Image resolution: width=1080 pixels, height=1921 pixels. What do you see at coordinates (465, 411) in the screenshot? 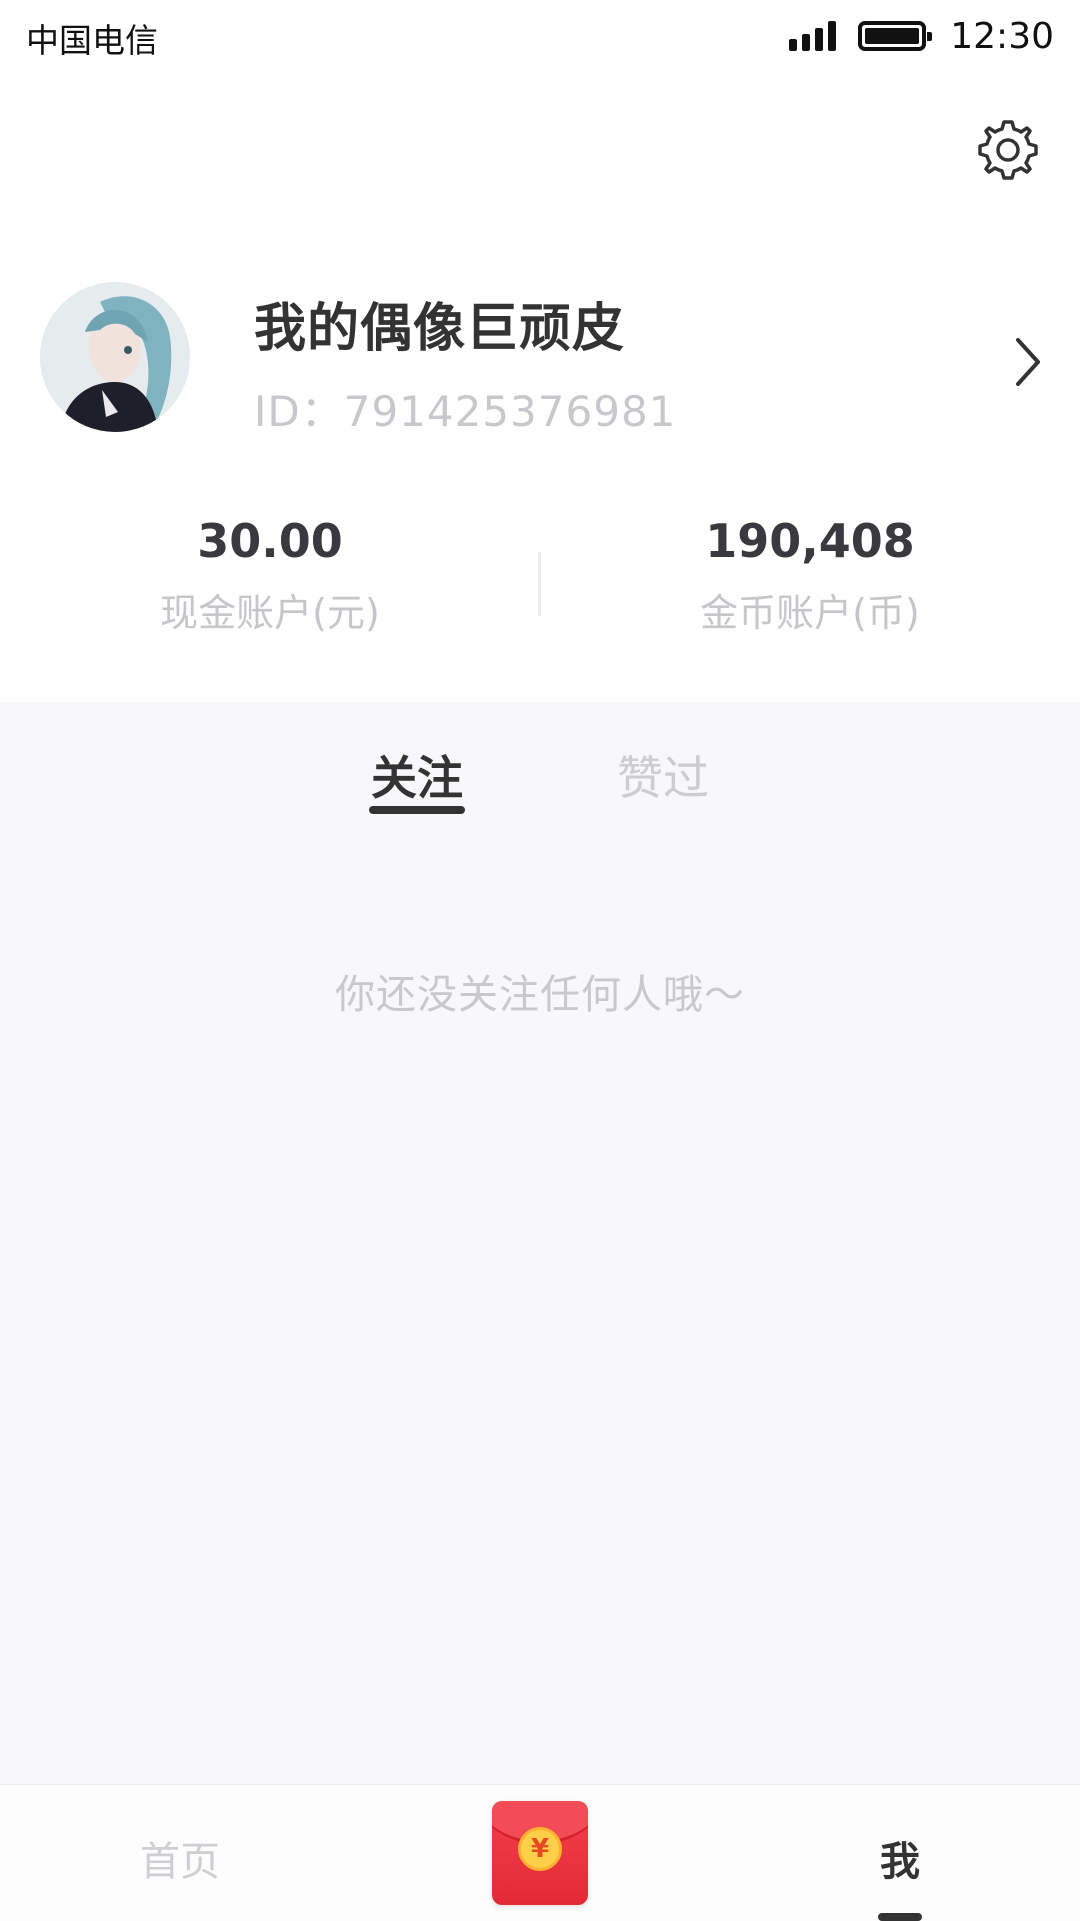
I see `user-id: ID：791425376981` at bounding box center [465, 411].